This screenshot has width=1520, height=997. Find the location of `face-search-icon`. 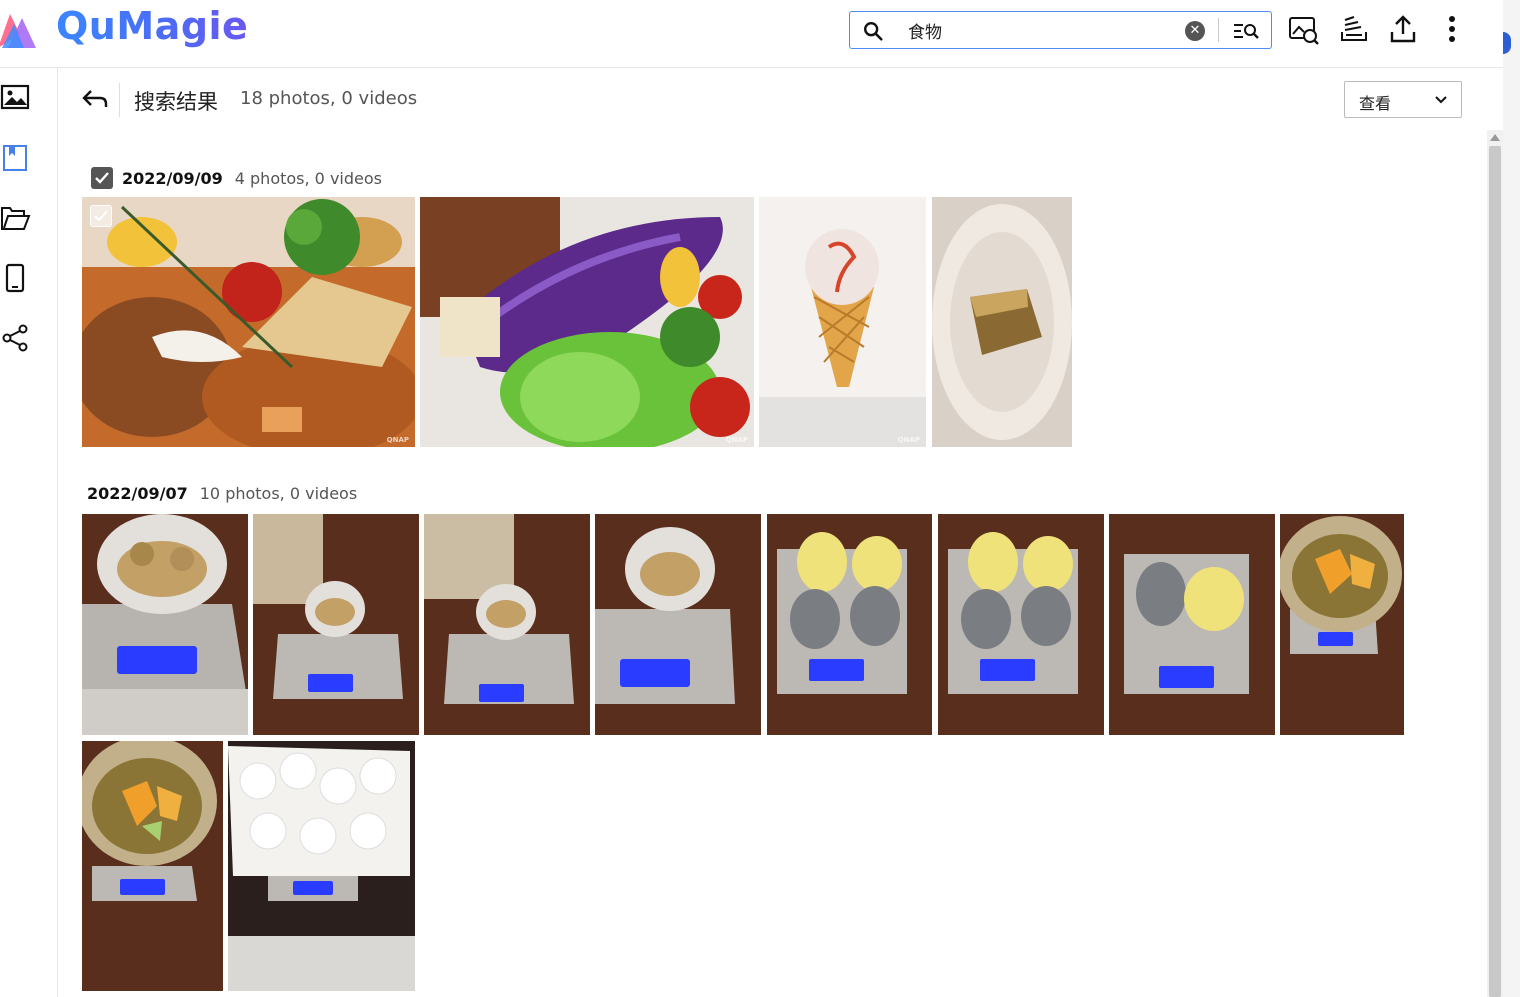

face-search-icon is located at coordinates (1304, 30).